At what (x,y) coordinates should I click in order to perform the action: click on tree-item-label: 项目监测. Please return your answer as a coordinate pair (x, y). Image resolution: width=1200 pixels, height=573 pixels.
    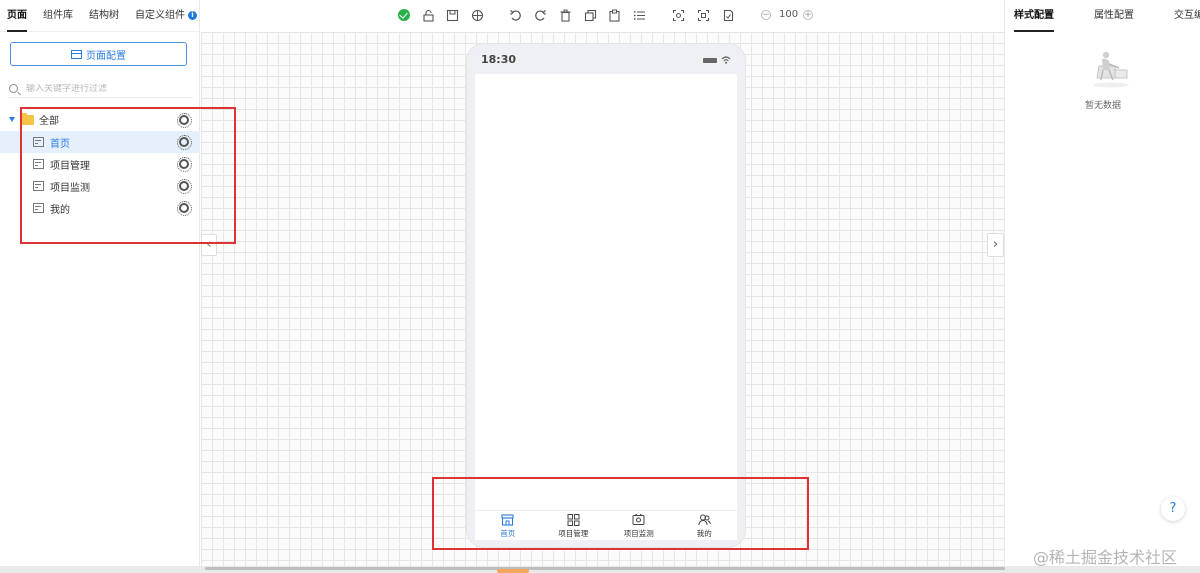
    Looking at the image, I should click on (70, 188).